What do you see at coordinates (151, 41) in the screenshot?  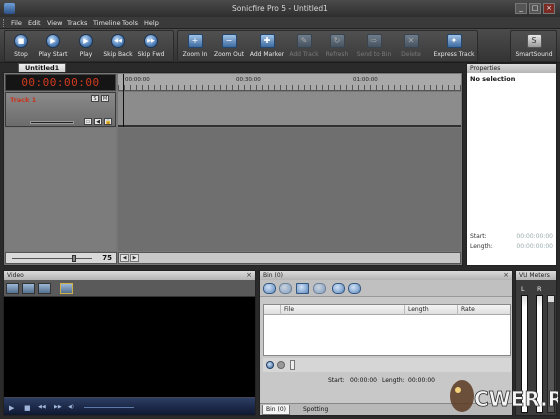 I see `skip-fwd-icon: ▶▶` at bounding box center [151, 41].